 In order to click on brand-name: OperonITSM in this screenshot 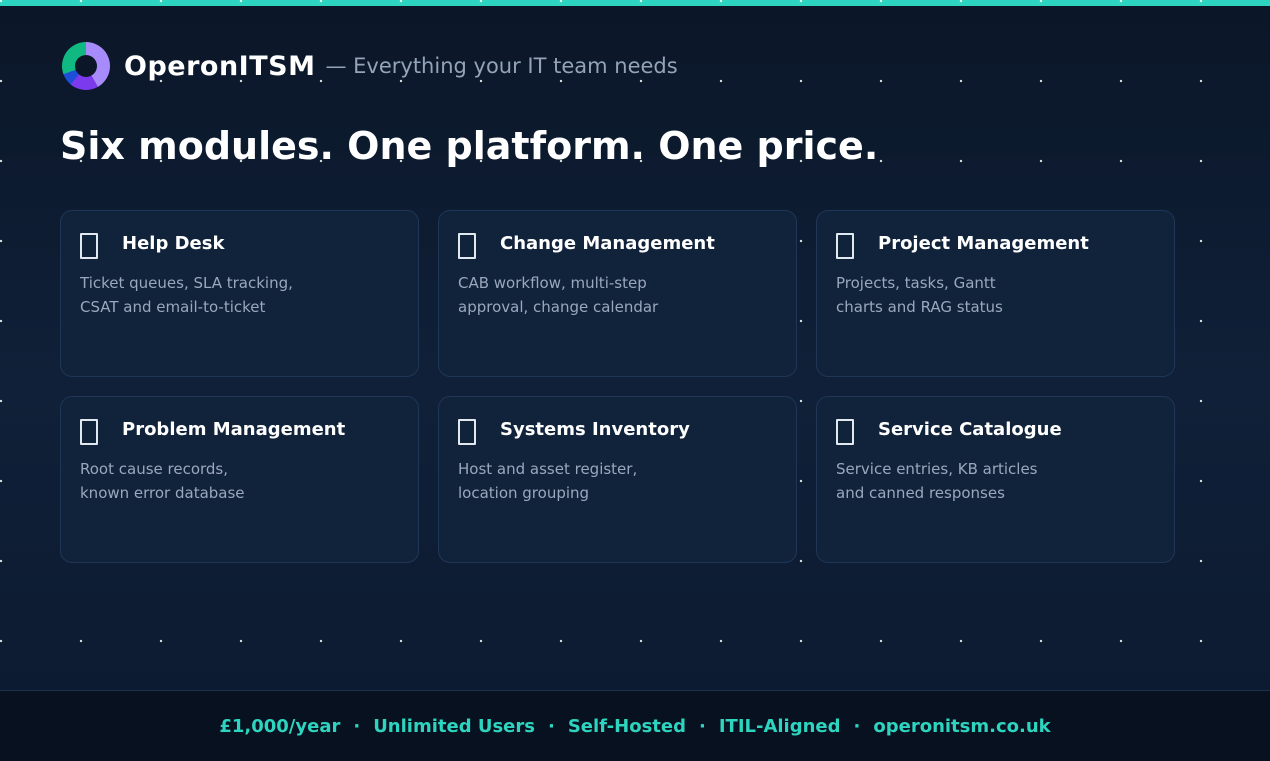, I will do `click(220, 66)`.